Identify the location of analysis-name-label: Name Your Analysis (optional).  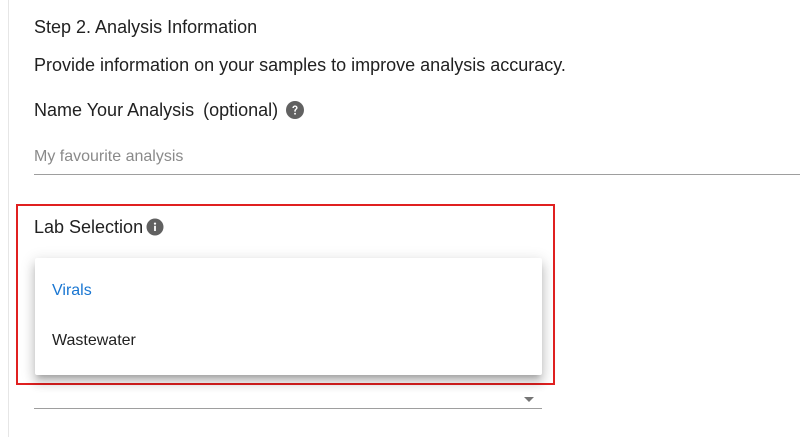
(169, 110).